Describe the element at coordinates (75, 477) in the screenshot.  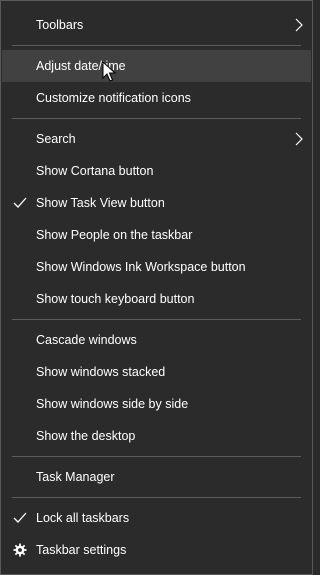
I see `menu-item-label: Task Manager` at that location.